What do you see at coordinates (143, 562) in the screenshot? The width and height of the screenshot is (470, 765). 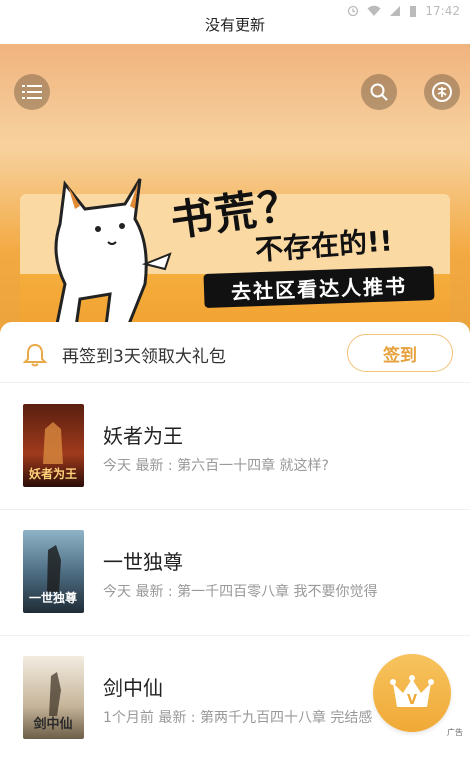 I see `book-title: 一世独尊` at bounding box center [143, 562].